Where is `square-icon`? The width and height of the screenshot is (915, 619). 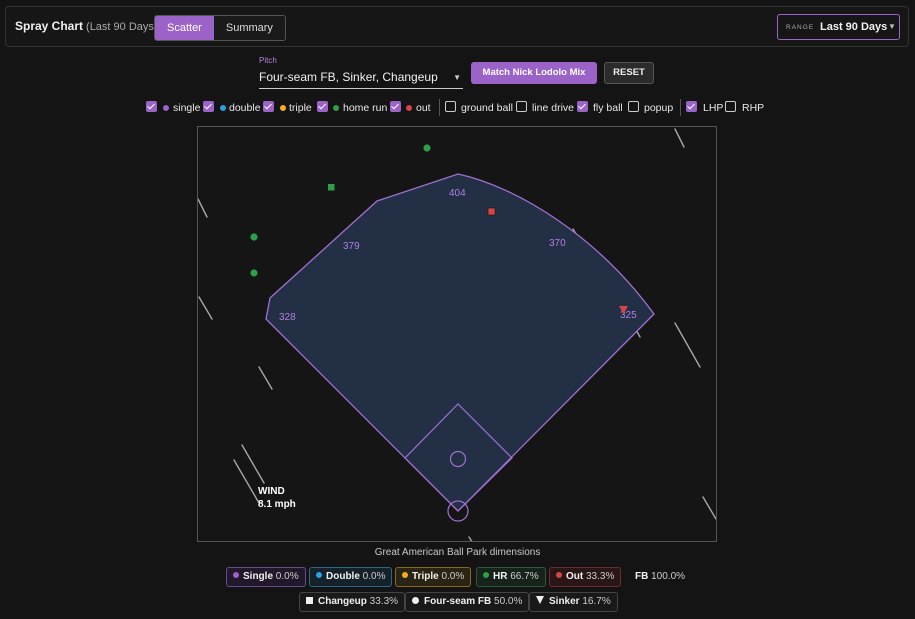
square-icon is located at coordinates (309, 600).